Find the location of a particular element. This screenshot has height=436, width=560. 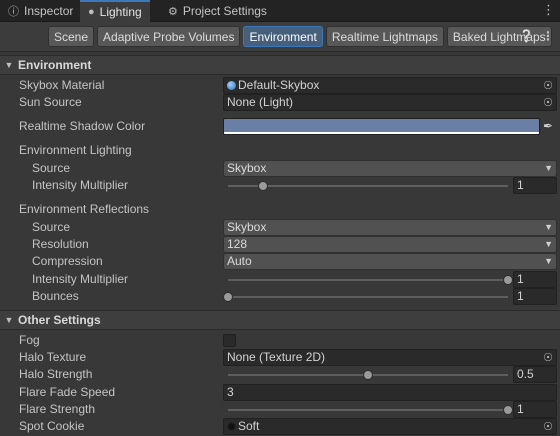

reflection-resolution-dropdown: 128 ▼ is located at coordinates (390, 244).